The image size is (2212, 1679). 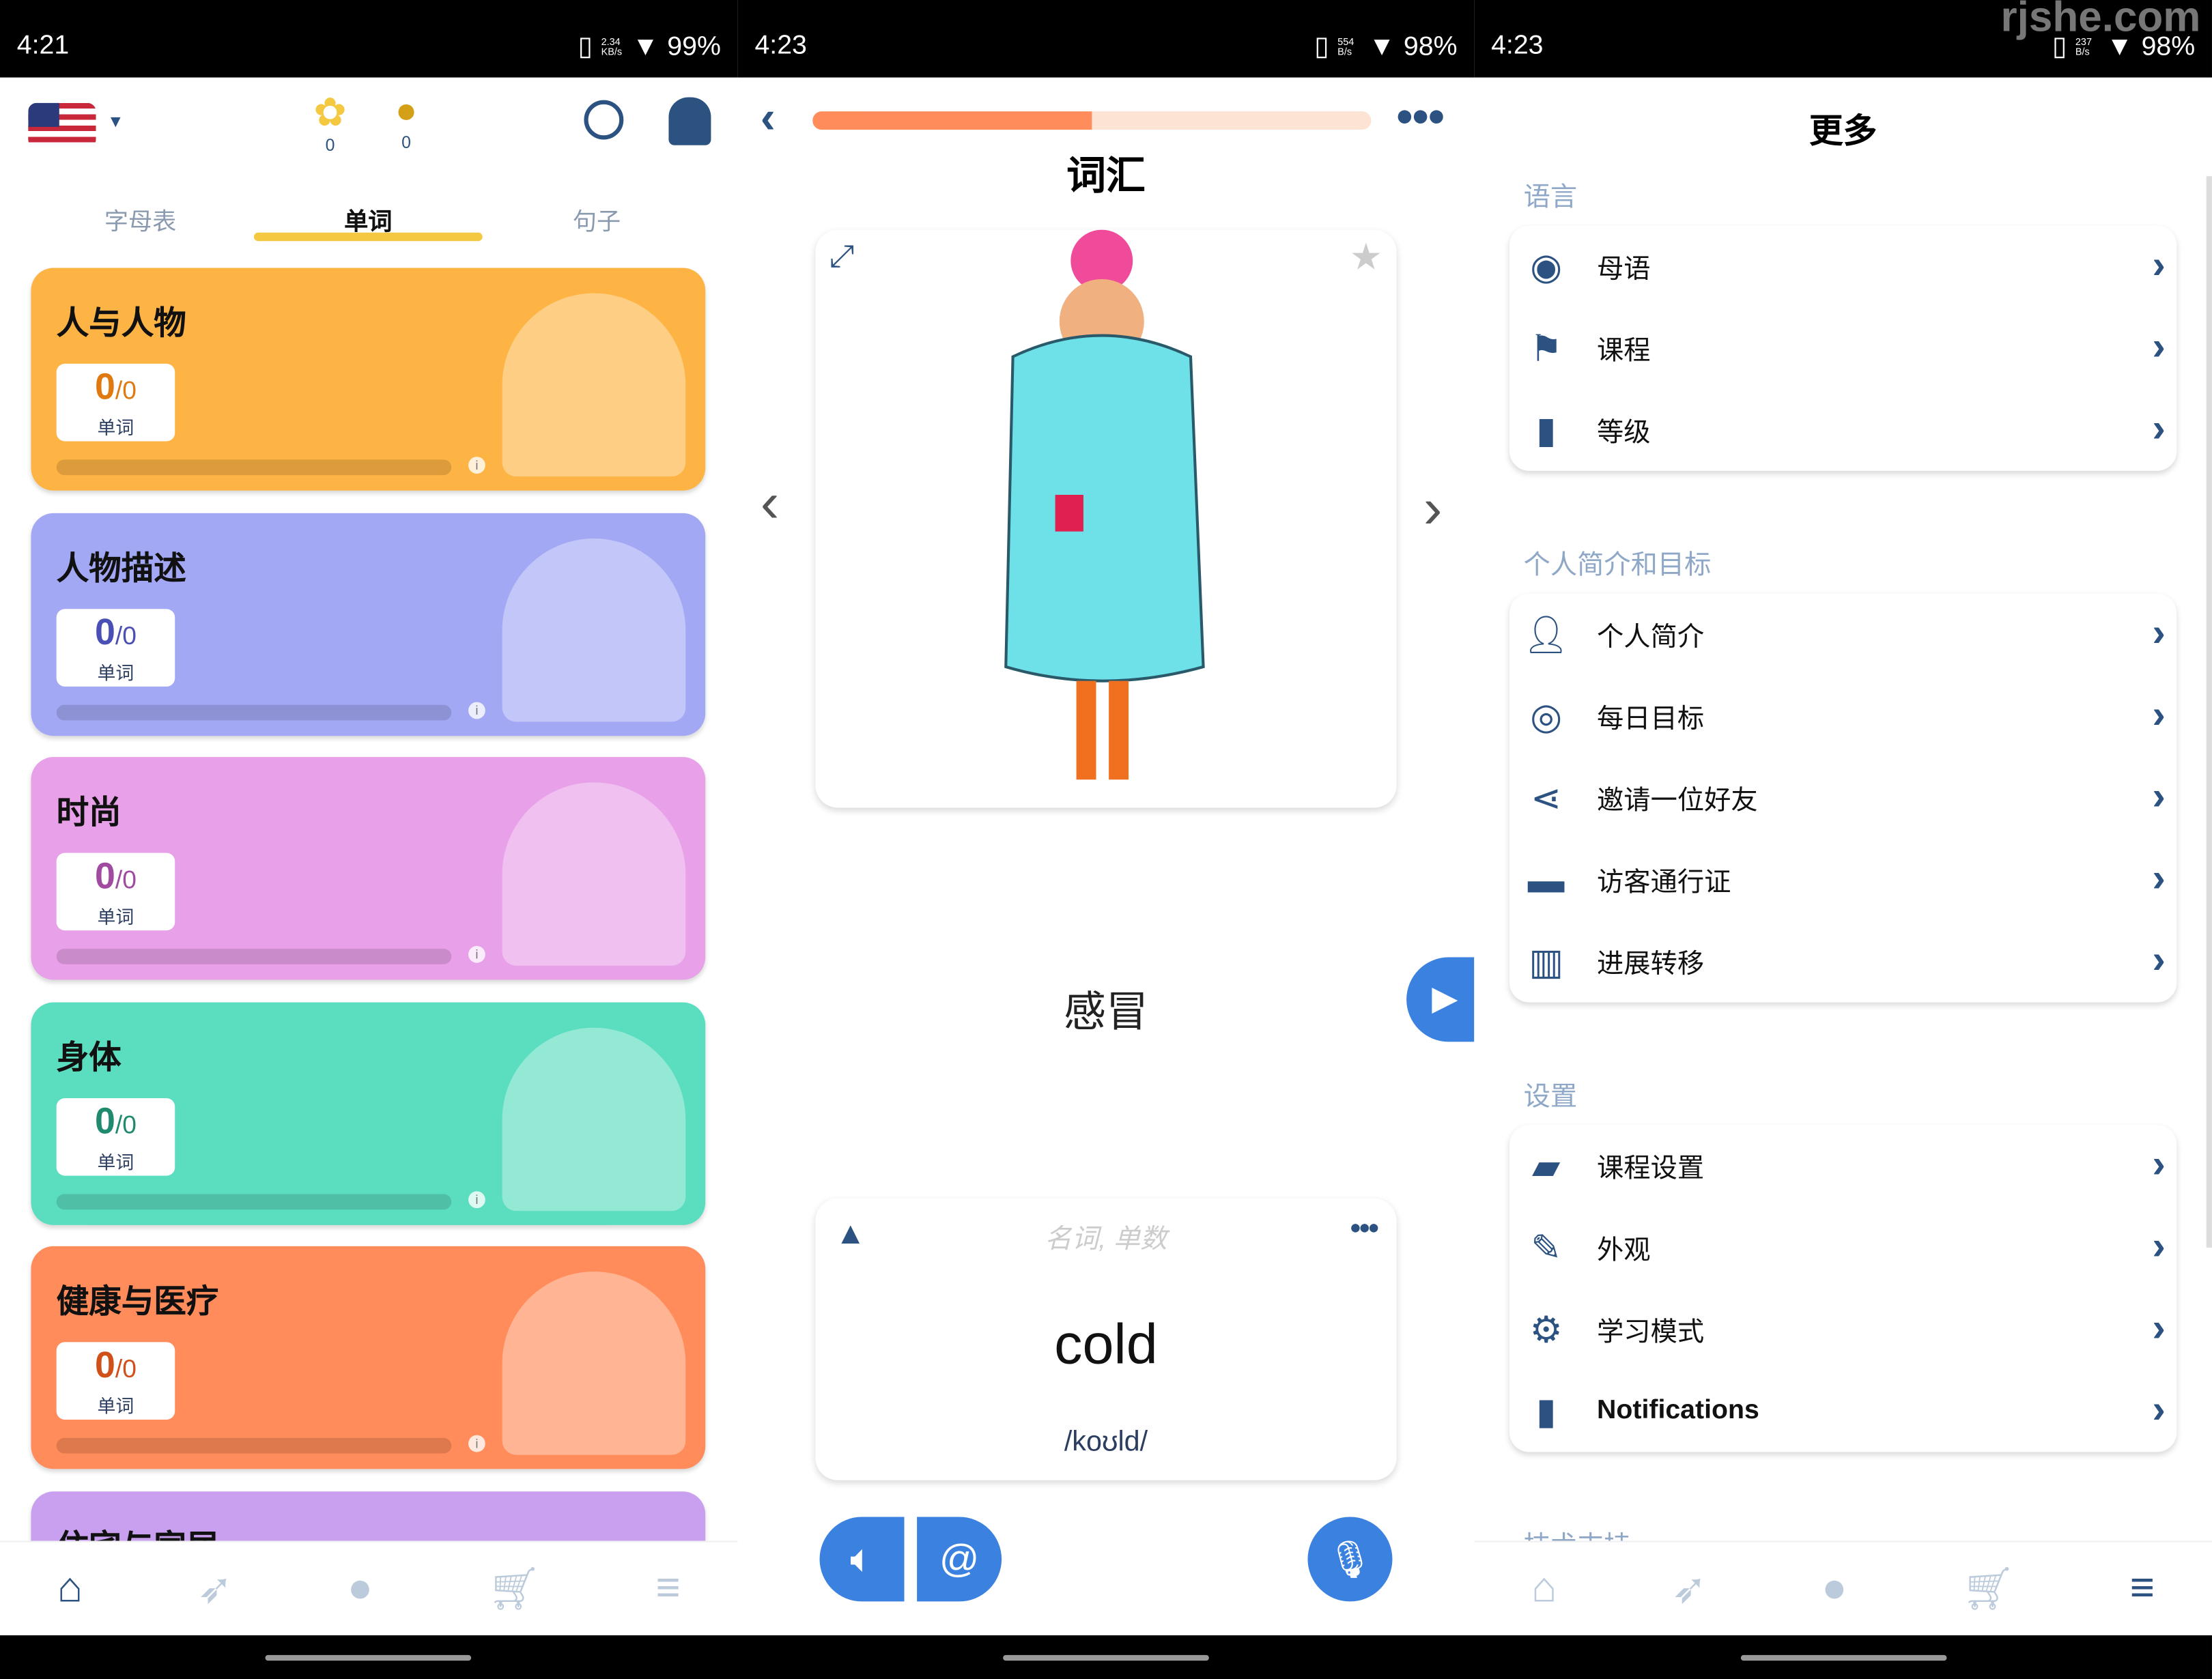 I want to click on microphone-button: 🎙︎, so click(x=1350, y=1559).